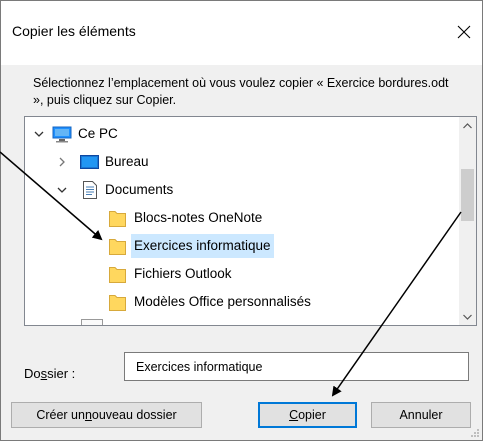  What do you see at coordinates (183, 273) in the screenshot?
I see `tree-item-label: Fichiers Outlook` at bounding box center [183, 273].